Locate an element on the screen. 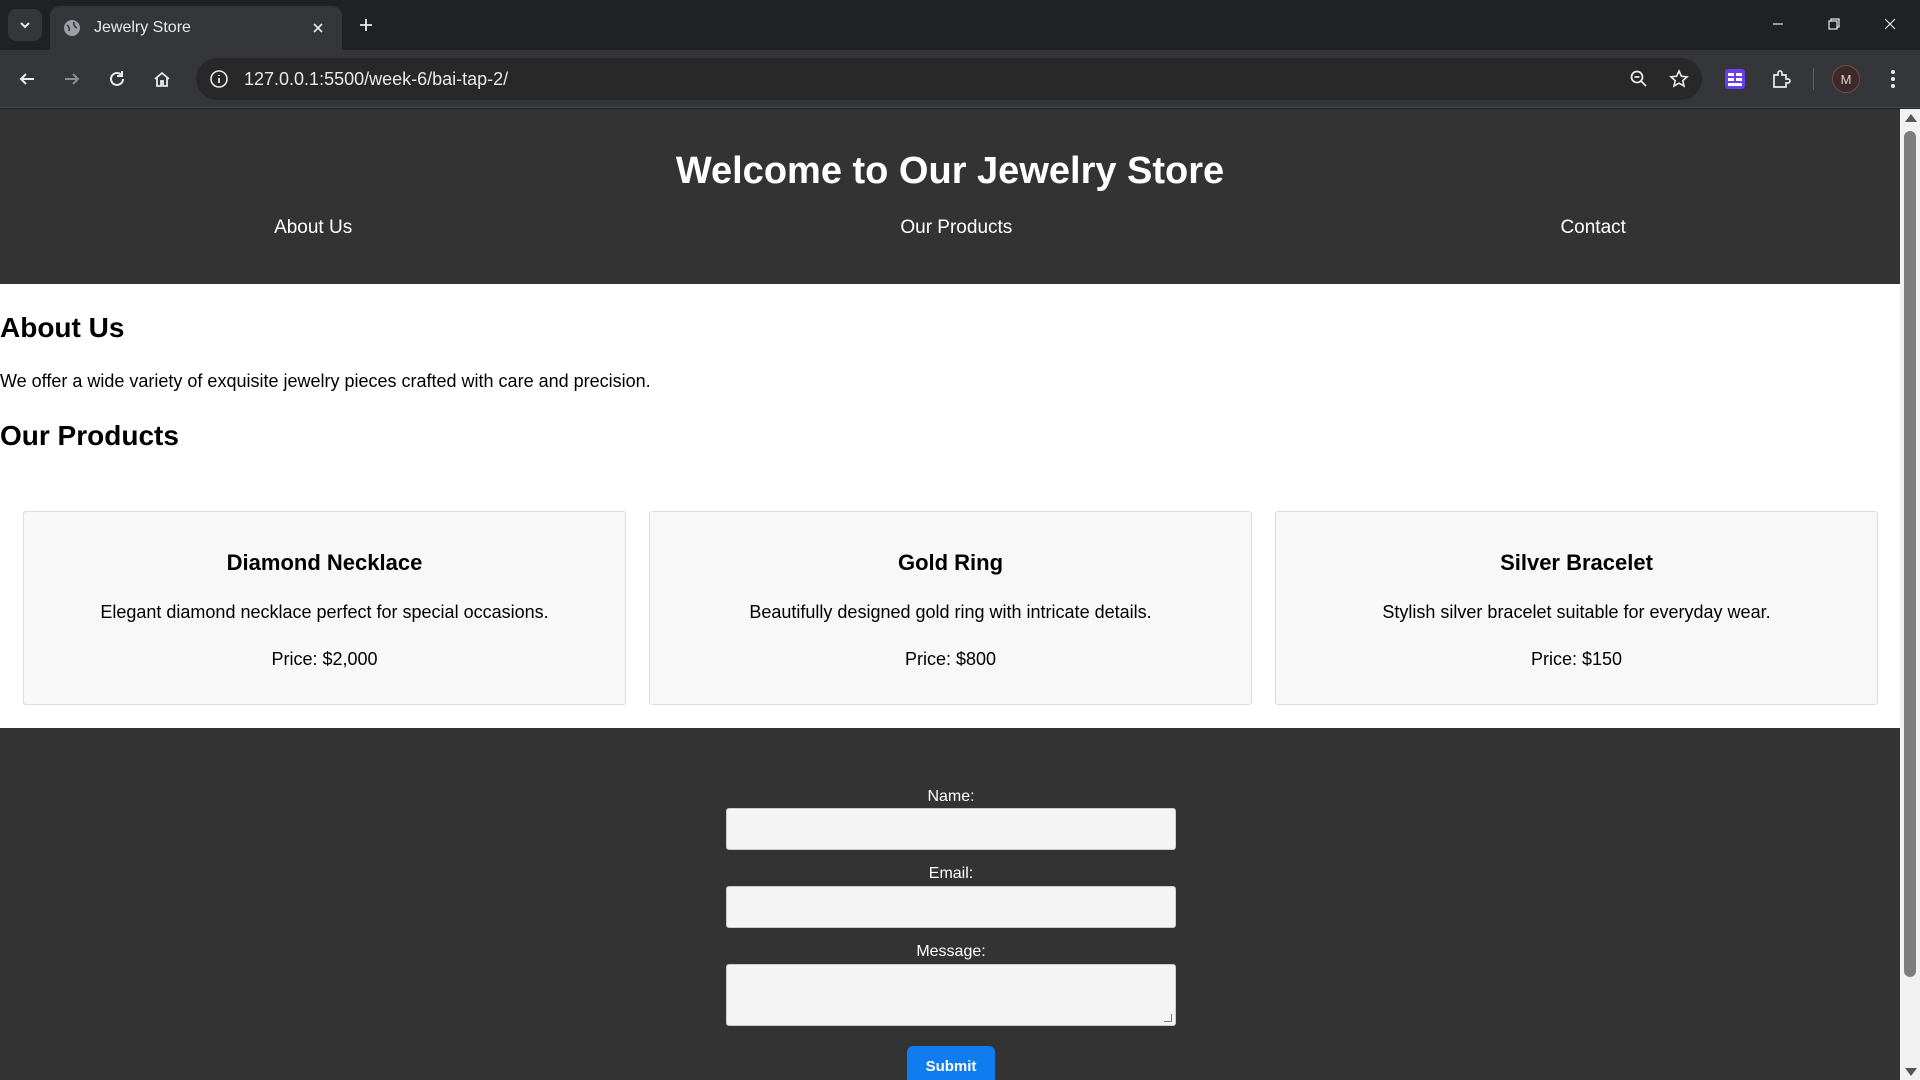 The width and height of the screenshot is (1920, 1080). product-name: Silver Bracelet is located at coordinates (1576, 562).